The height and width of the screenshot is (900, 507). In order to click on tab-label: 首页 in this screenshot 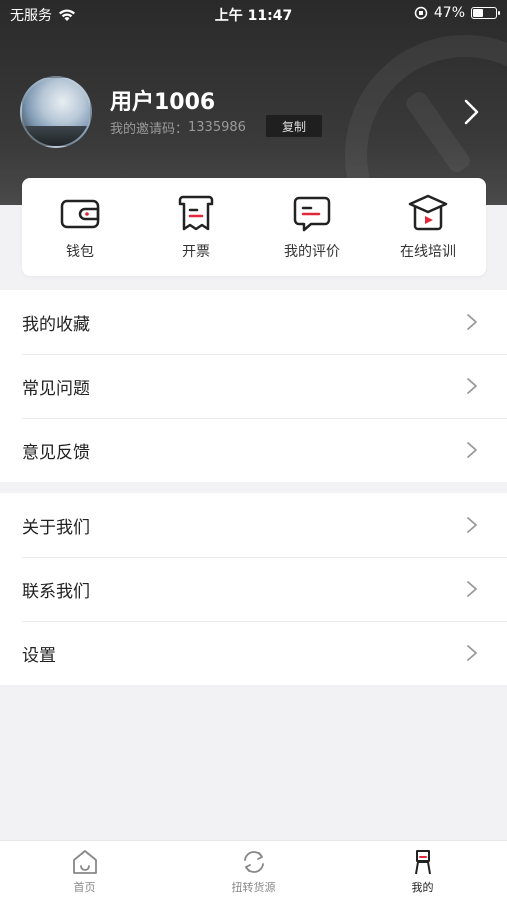, I will do `click(84, 887)`.